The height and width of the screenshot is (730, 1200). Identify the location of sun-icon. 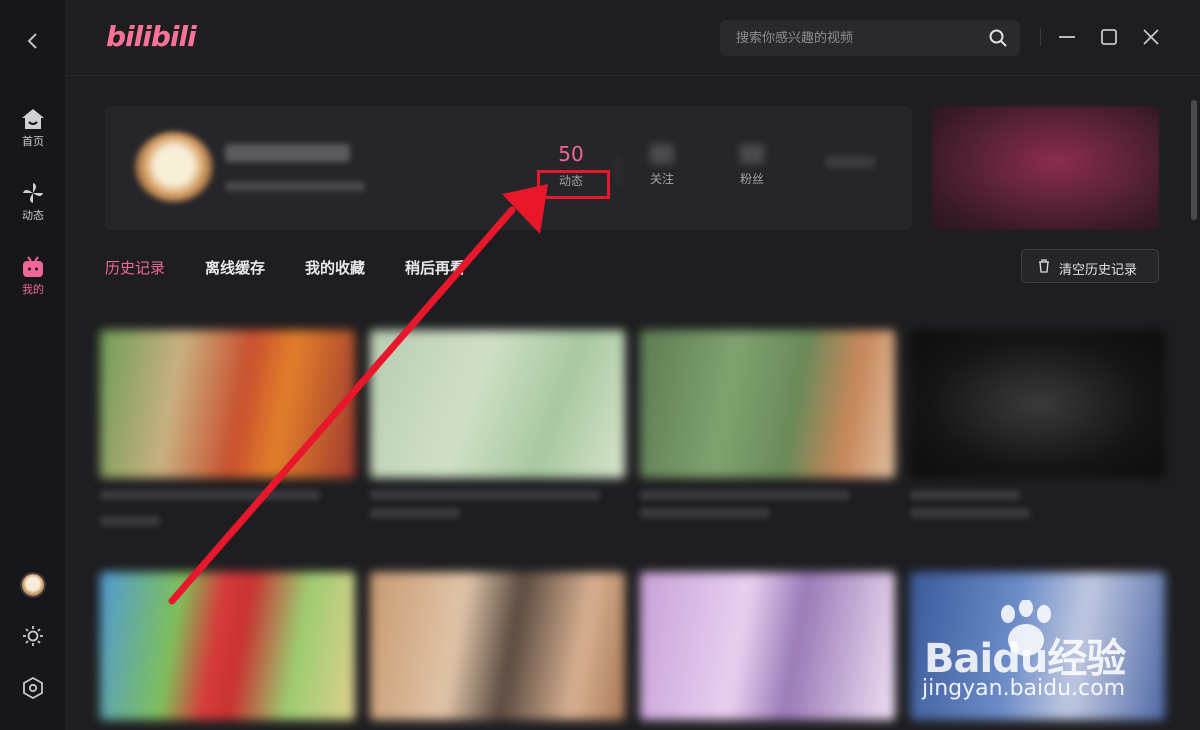
(33, 636).